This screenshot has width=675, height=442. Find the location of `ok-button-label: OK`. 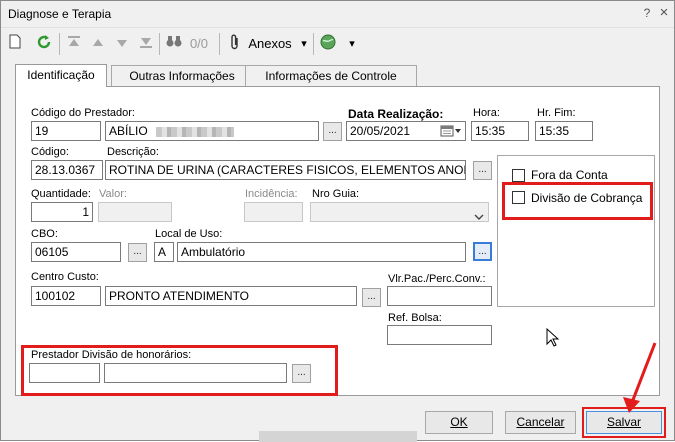

ok-button-label: OK is located at coordinates (459, 422).